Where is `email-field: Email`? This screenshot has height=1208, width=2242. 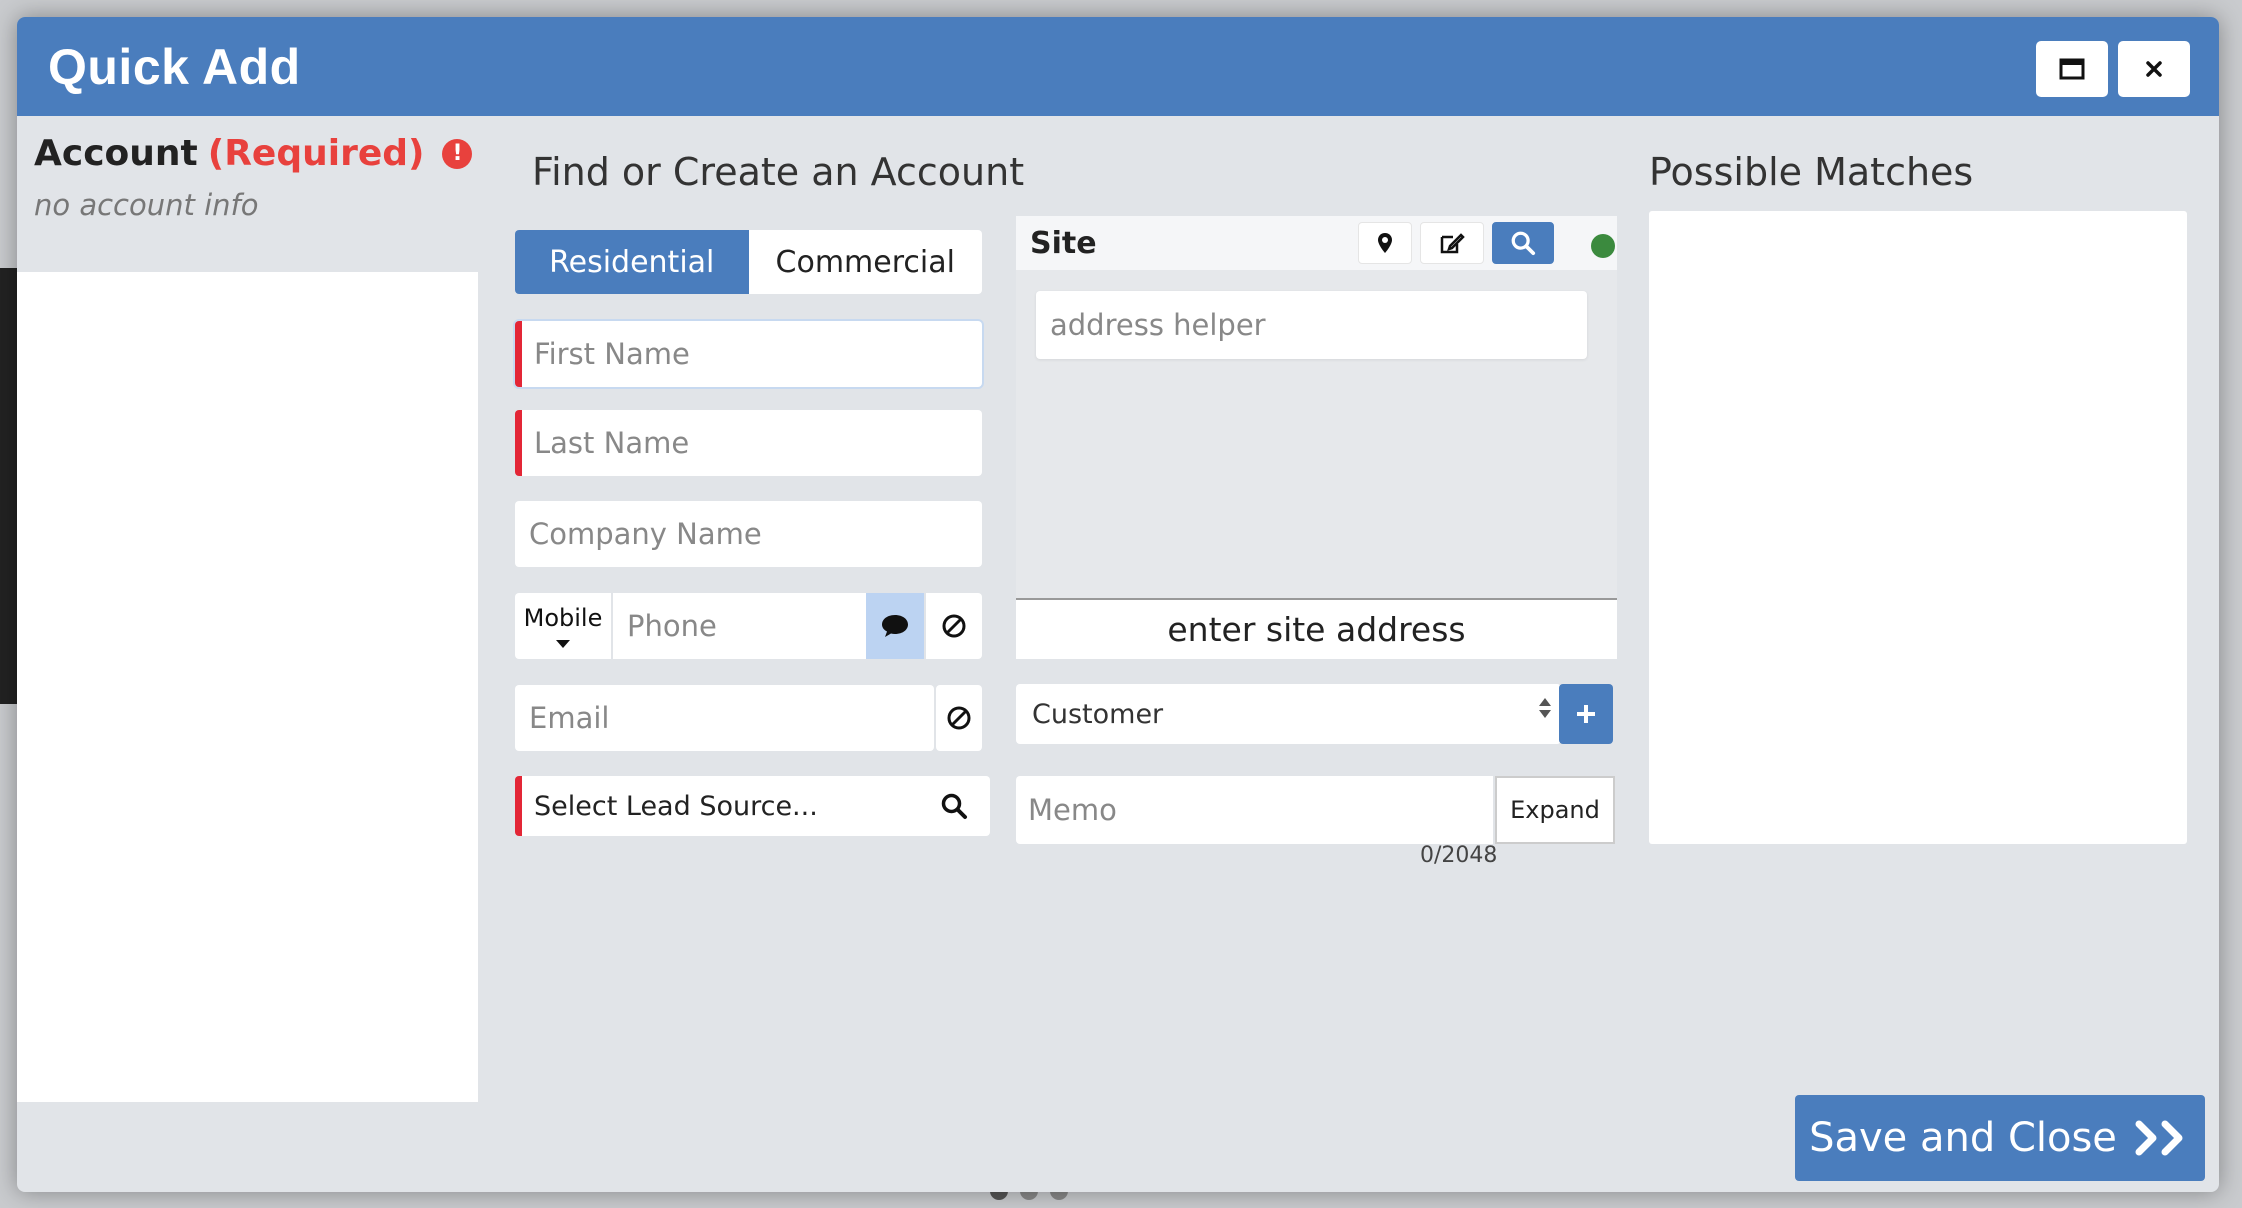
email-field: Email is located at coordinates (724, 718).